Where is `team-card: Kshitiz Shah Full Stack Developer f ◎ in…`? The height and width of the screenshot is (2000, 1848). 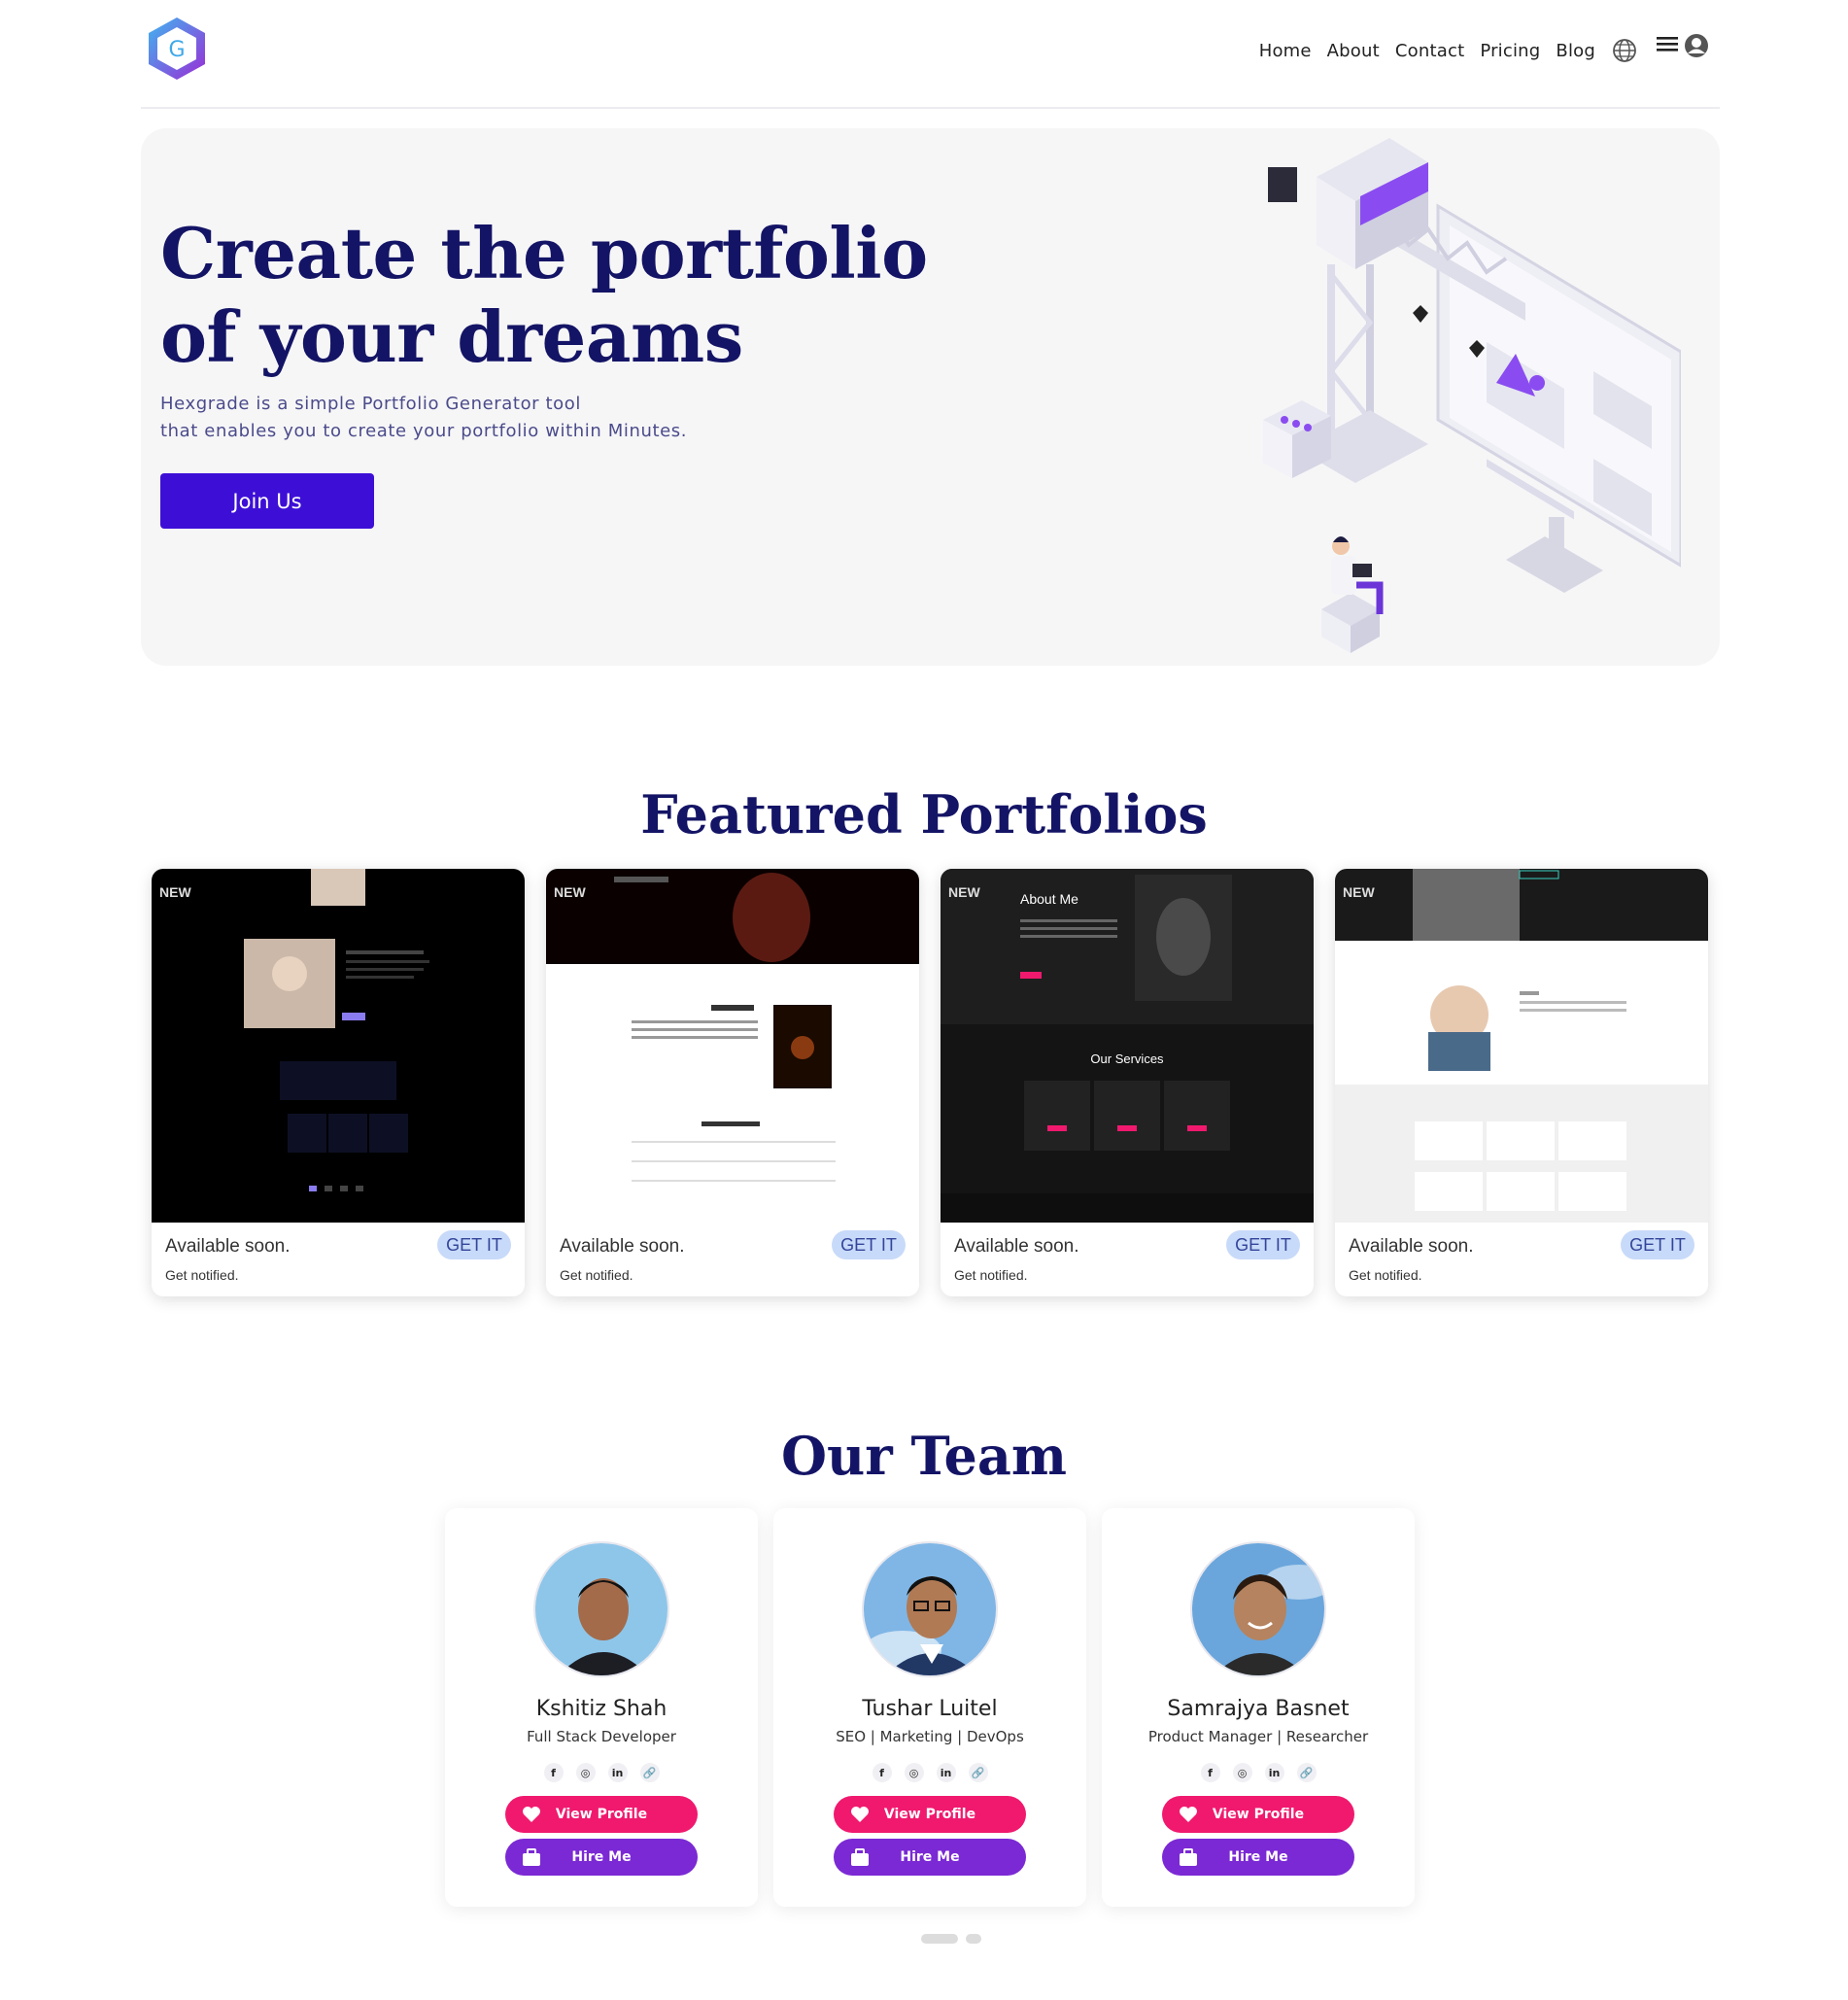 team-card: Kshitiz Shah Full Stack Developer f ◎ in… is located at coordinates (601, 1707).